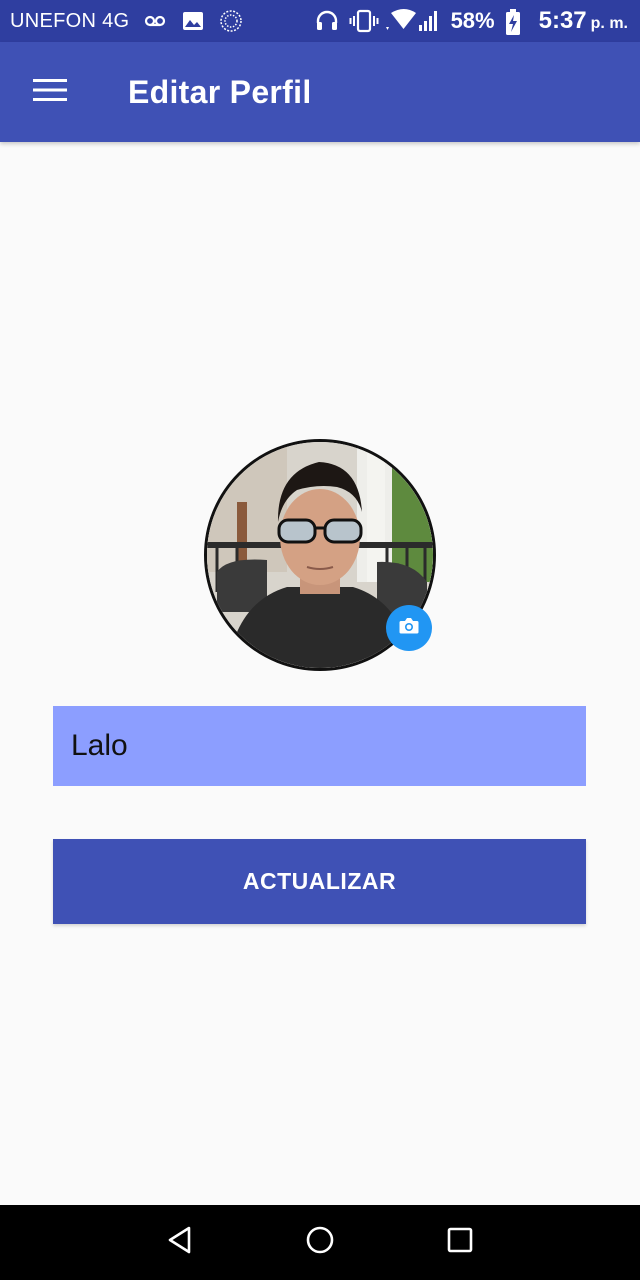 This screenshot has width=640, height=1280. I want to click on navigation-bar, so click(320, 1242).